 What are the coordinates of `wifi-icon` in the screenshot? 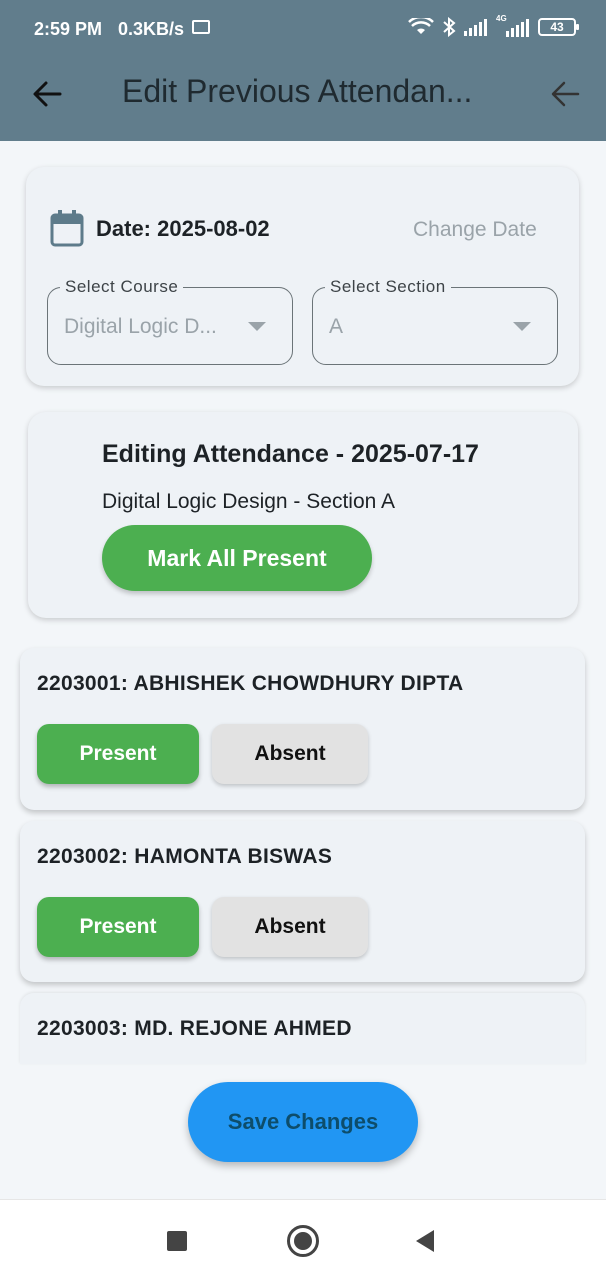 It's located at (421, 26).